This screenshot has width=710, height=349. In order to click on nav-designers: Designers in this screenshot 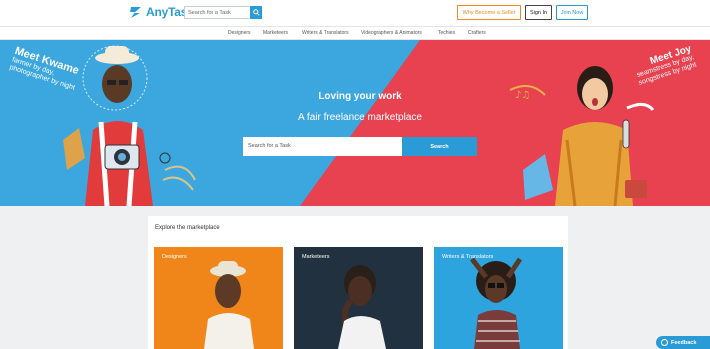, I will do `click(239, 33)`.